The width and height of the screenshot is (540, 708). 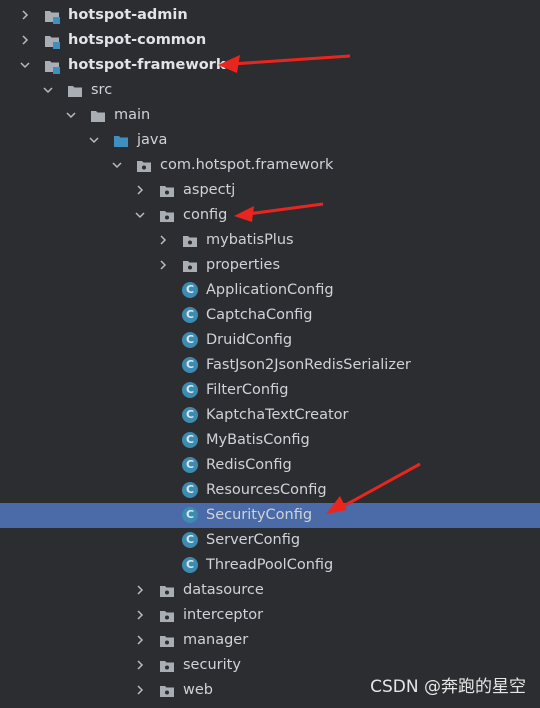 I want to click on tree-item-class: C SecurityConfig, so click(x=270, y=515).